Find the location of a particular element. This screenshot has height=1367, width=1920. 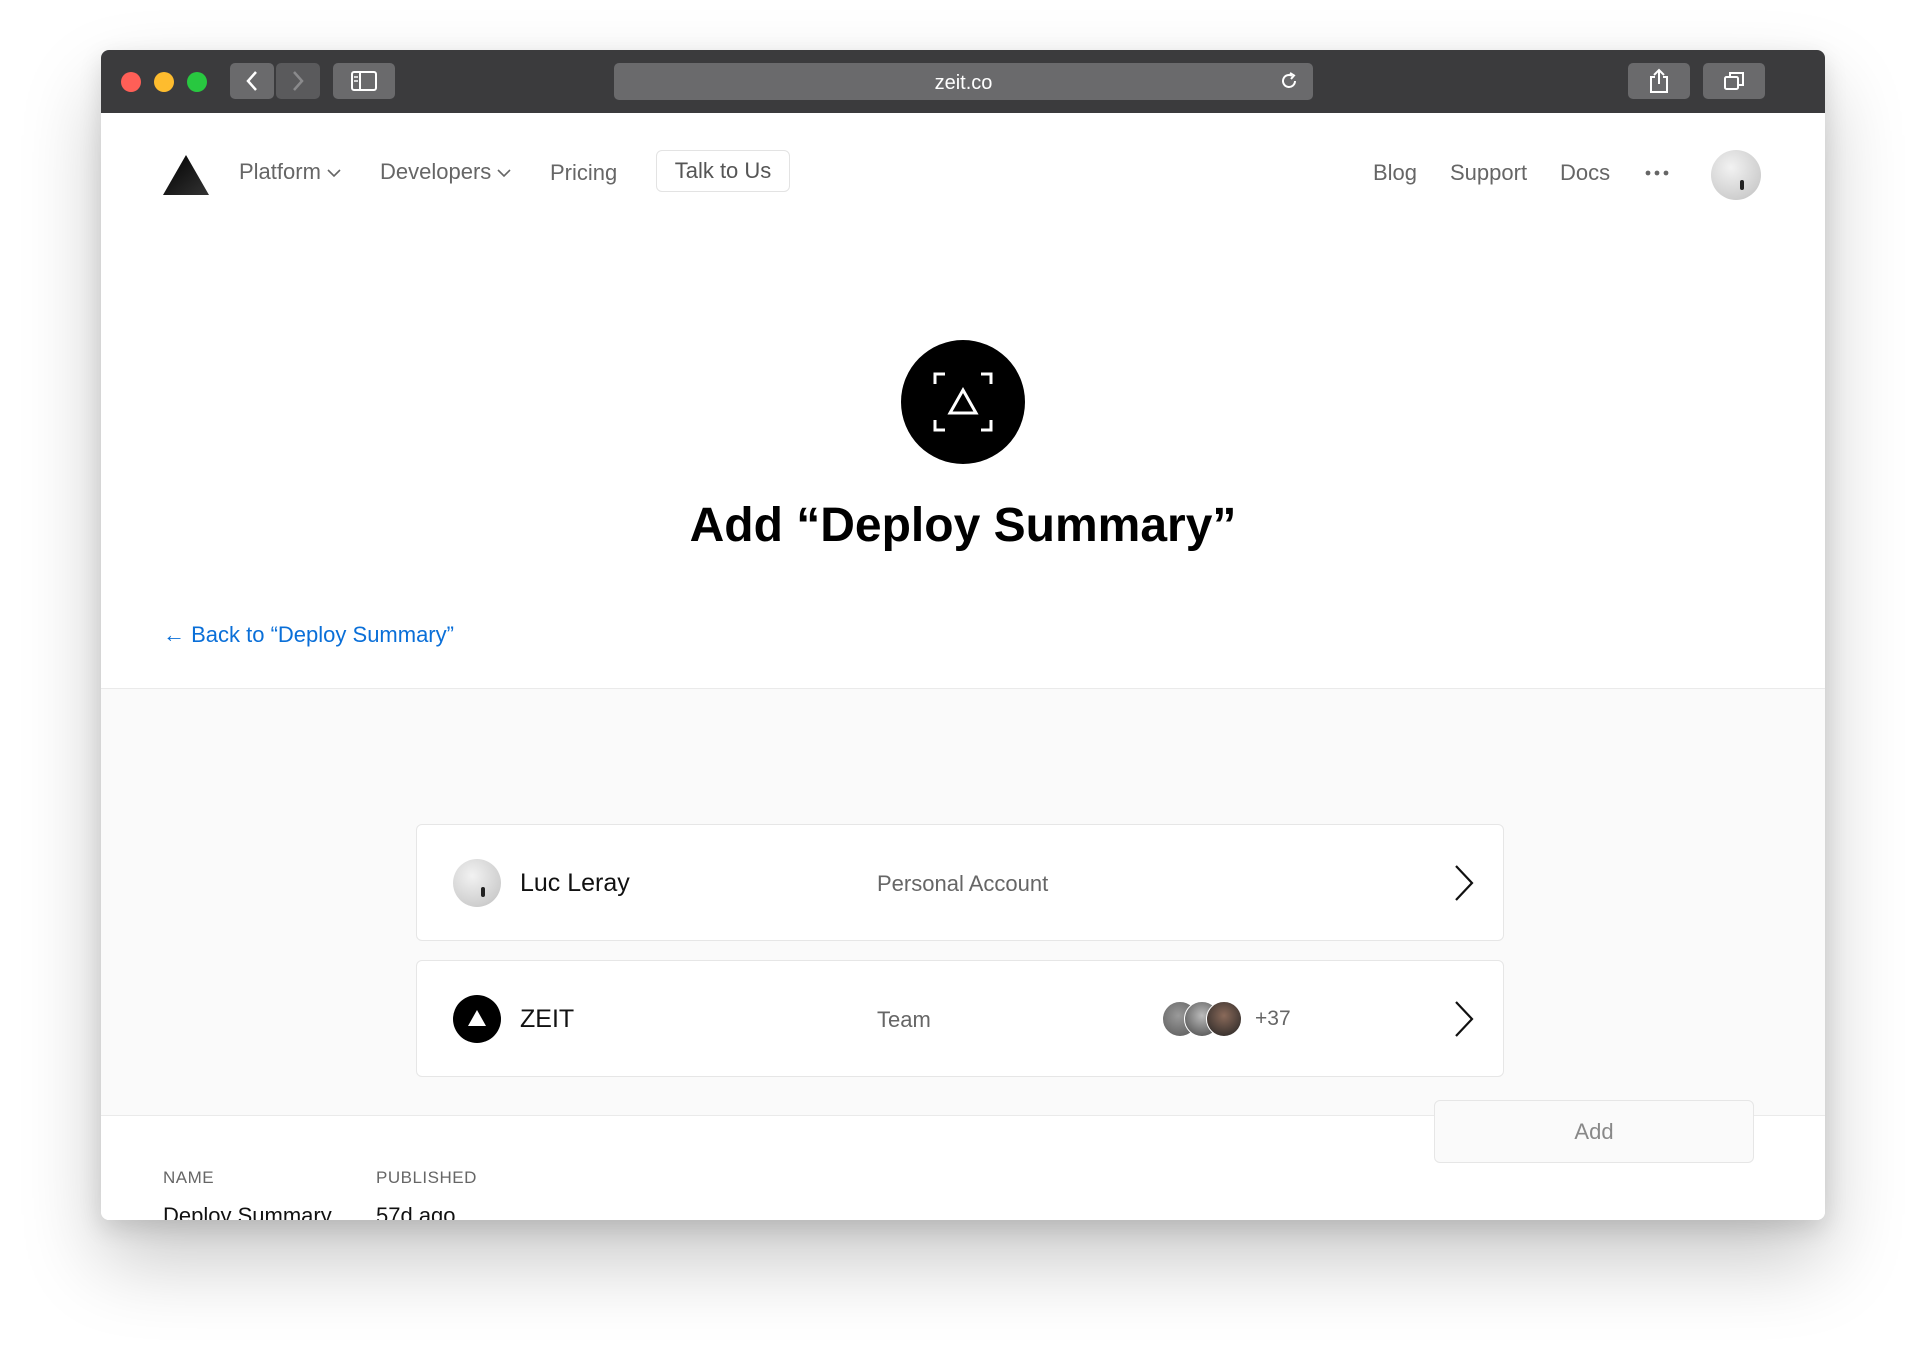

share-button is located at coordinates (1659, 81).